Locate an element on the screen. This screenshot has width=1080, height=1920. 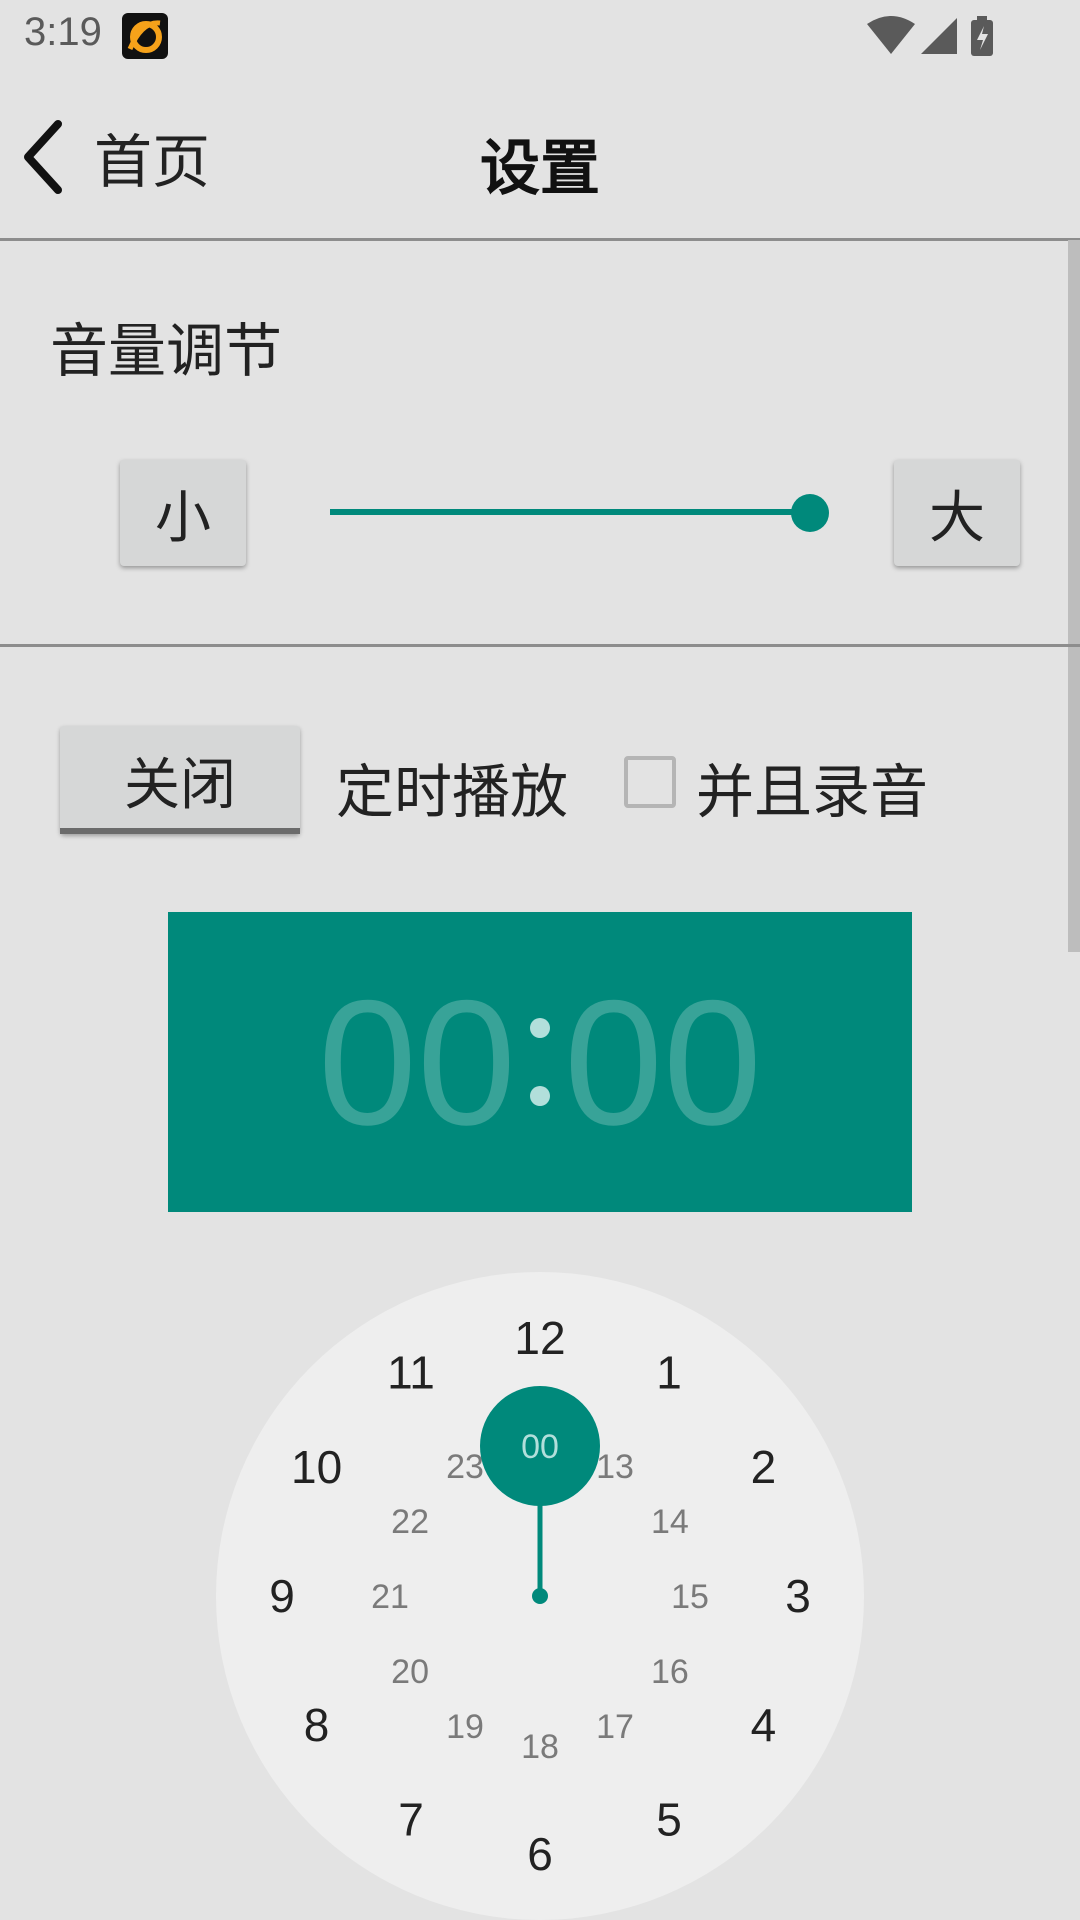
hour-display: 00 is located at coordinates (417, 1062).